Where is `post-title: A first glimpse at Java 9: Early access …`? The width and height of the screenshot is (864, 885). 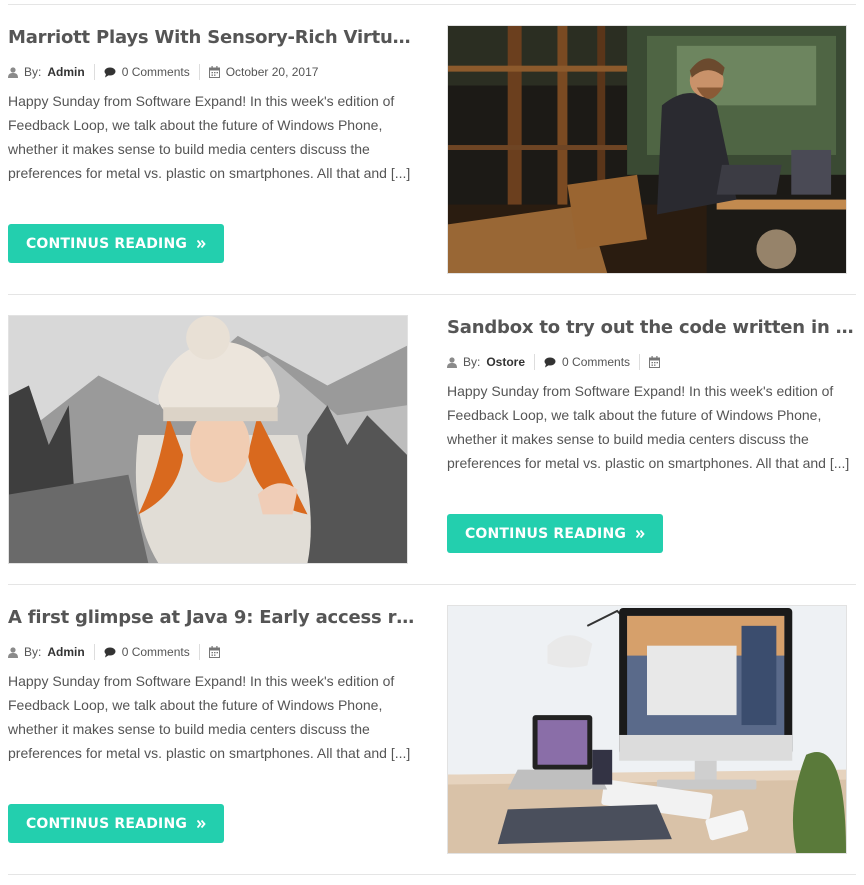
post-title: A first glimpse at Java 9: Early access … is located at coordinates (214, 618).